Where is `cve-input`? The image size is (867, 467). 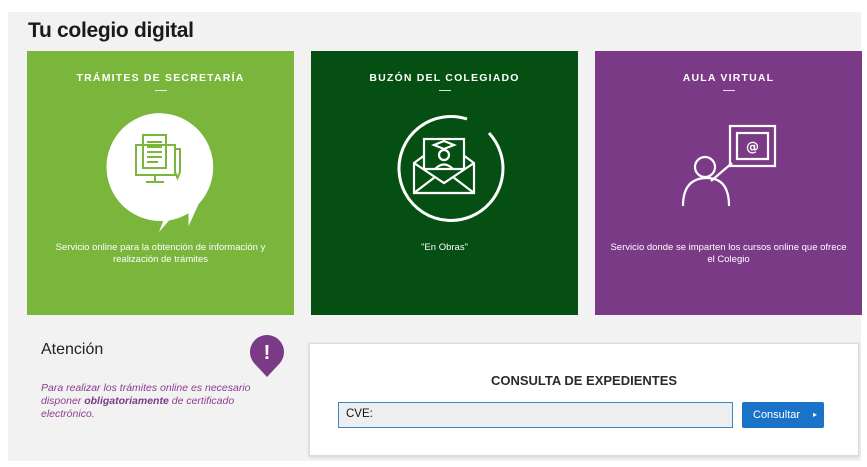 cve-input is located at coordinates (535, 415).